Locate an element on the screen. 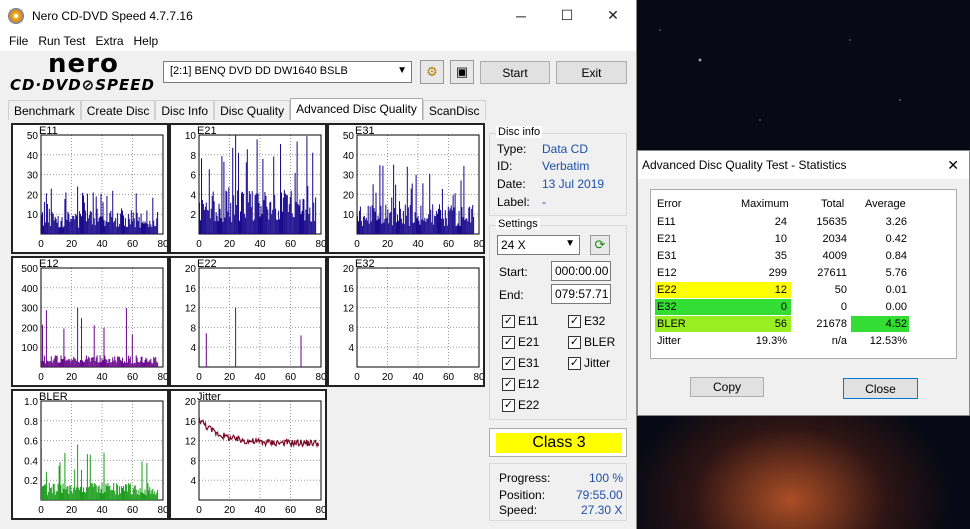 The image size is (970, 529). stat-average: 0.00 is located at coordinates (896, 307).